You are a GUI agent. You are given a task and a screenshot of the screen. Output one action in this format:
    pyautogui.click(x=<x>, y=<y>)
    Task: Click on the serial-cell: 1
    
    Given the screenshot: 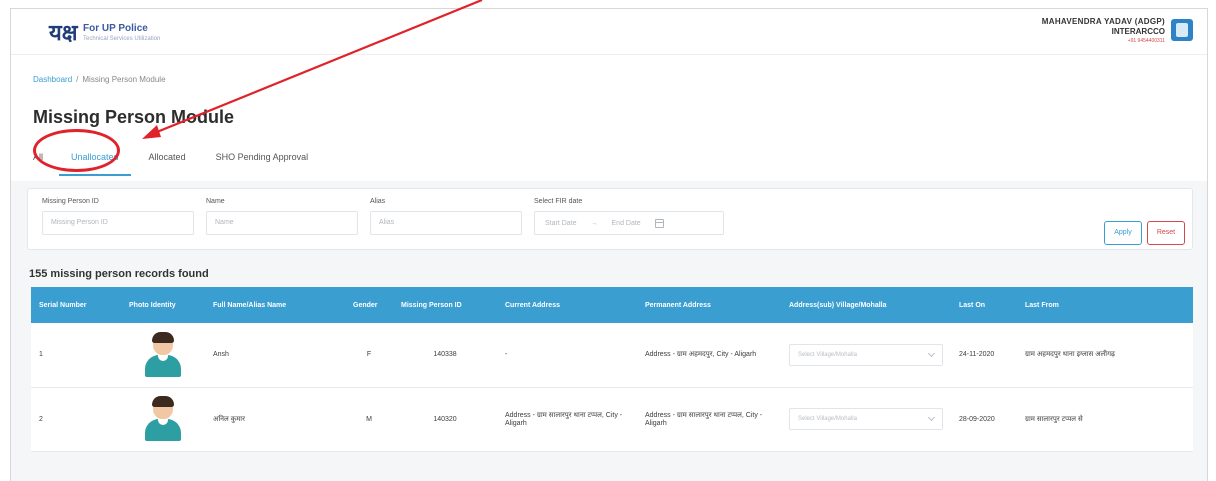 What is the action you would take?
    pyautogui.click(x=41, y=355)
    